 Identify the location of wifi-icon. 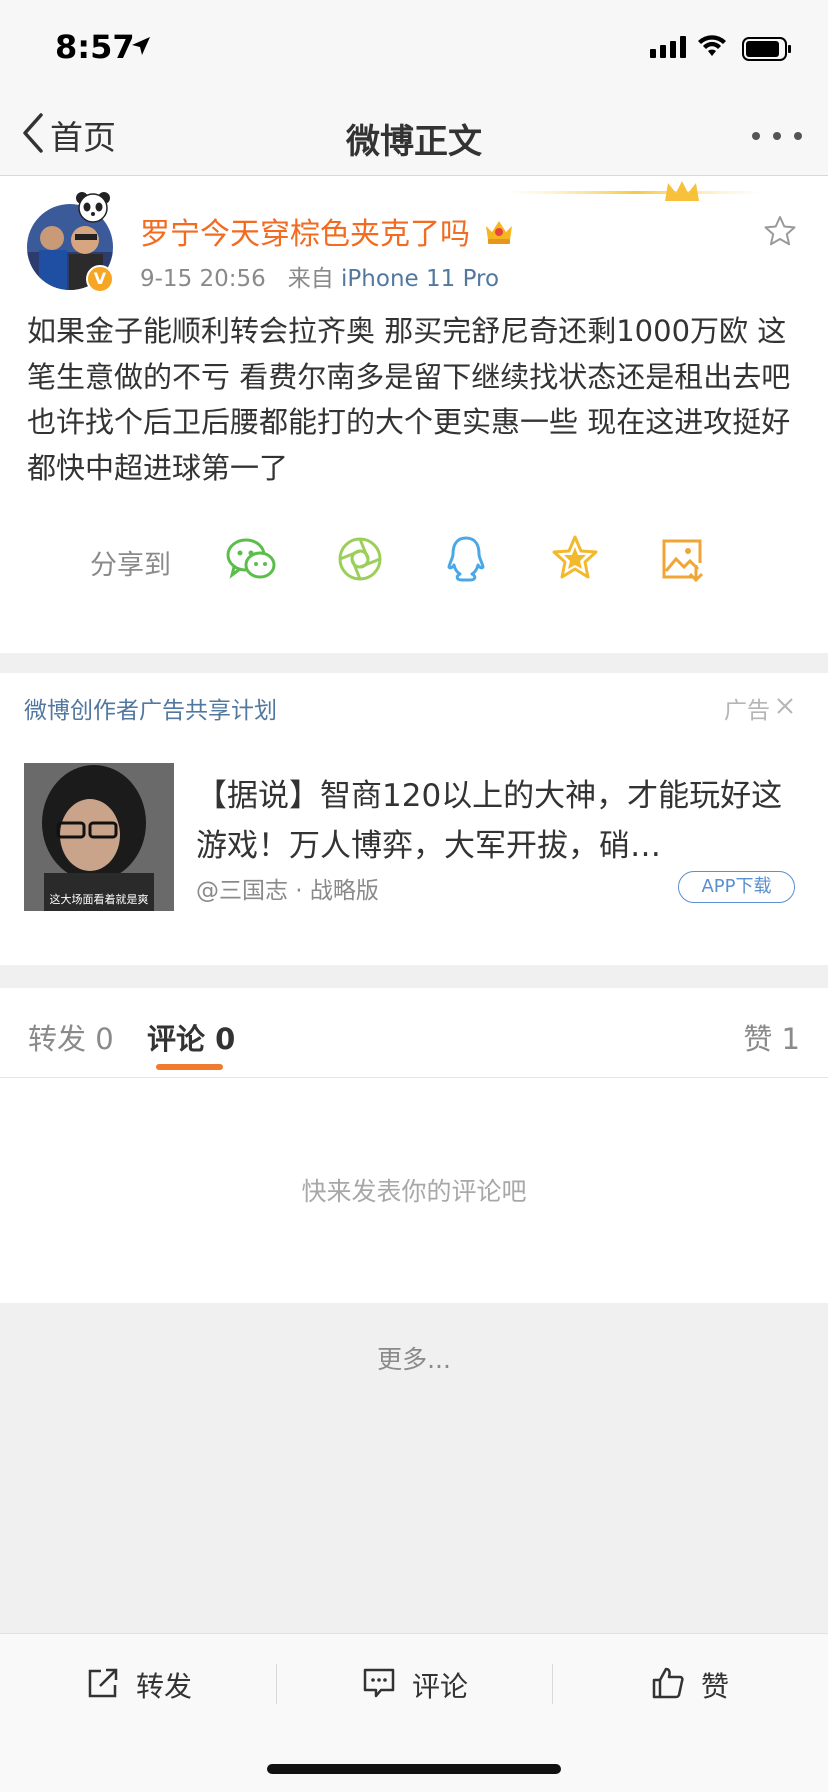
(712, 47).